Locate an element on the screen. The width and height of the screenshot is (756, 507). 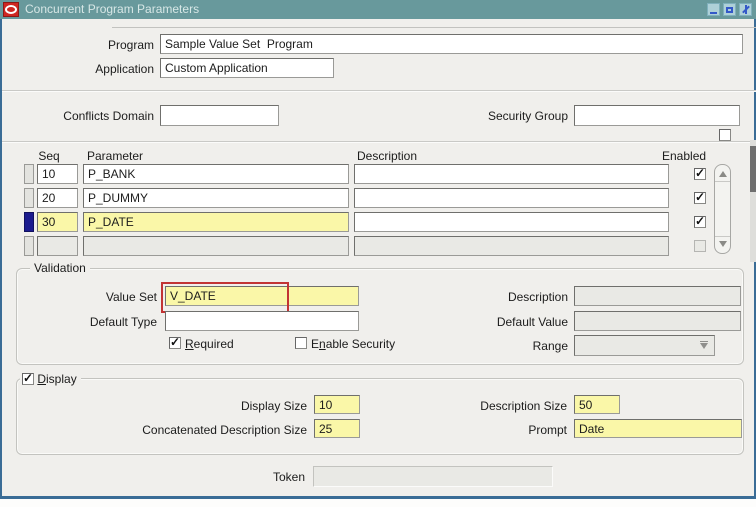
program-label: Program is located at coordinates (130, 45).